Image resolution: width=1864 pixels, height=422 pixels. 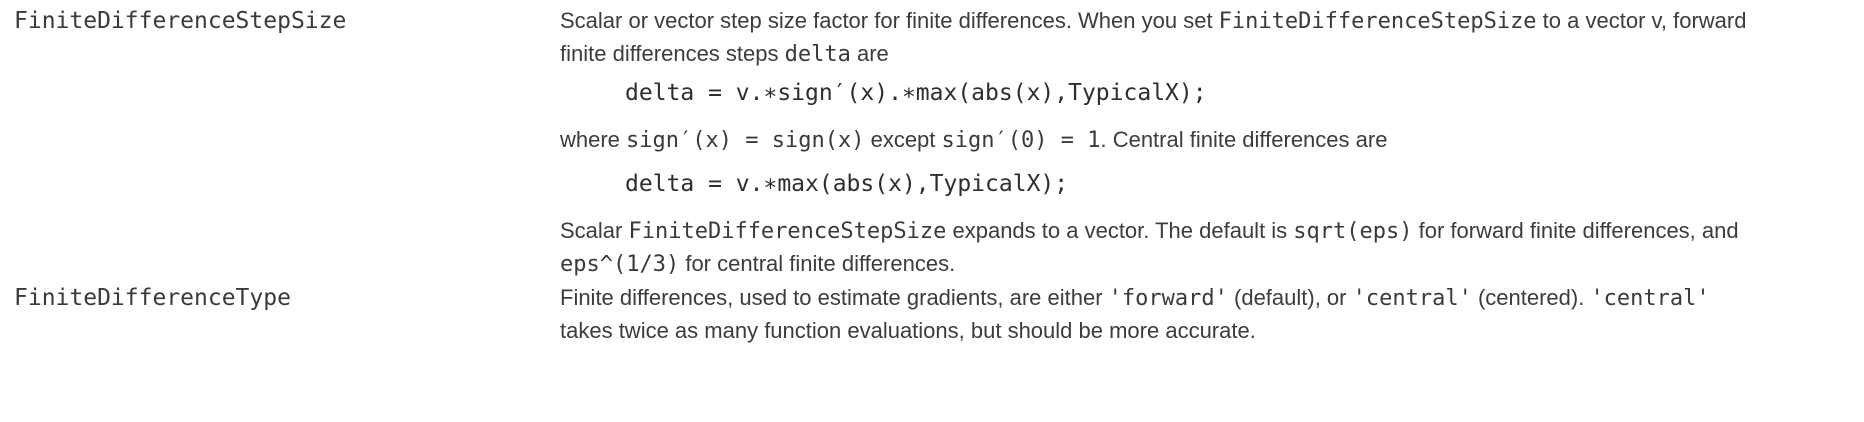 I want to click on variable-v: v, so click(x=1656, y=20).